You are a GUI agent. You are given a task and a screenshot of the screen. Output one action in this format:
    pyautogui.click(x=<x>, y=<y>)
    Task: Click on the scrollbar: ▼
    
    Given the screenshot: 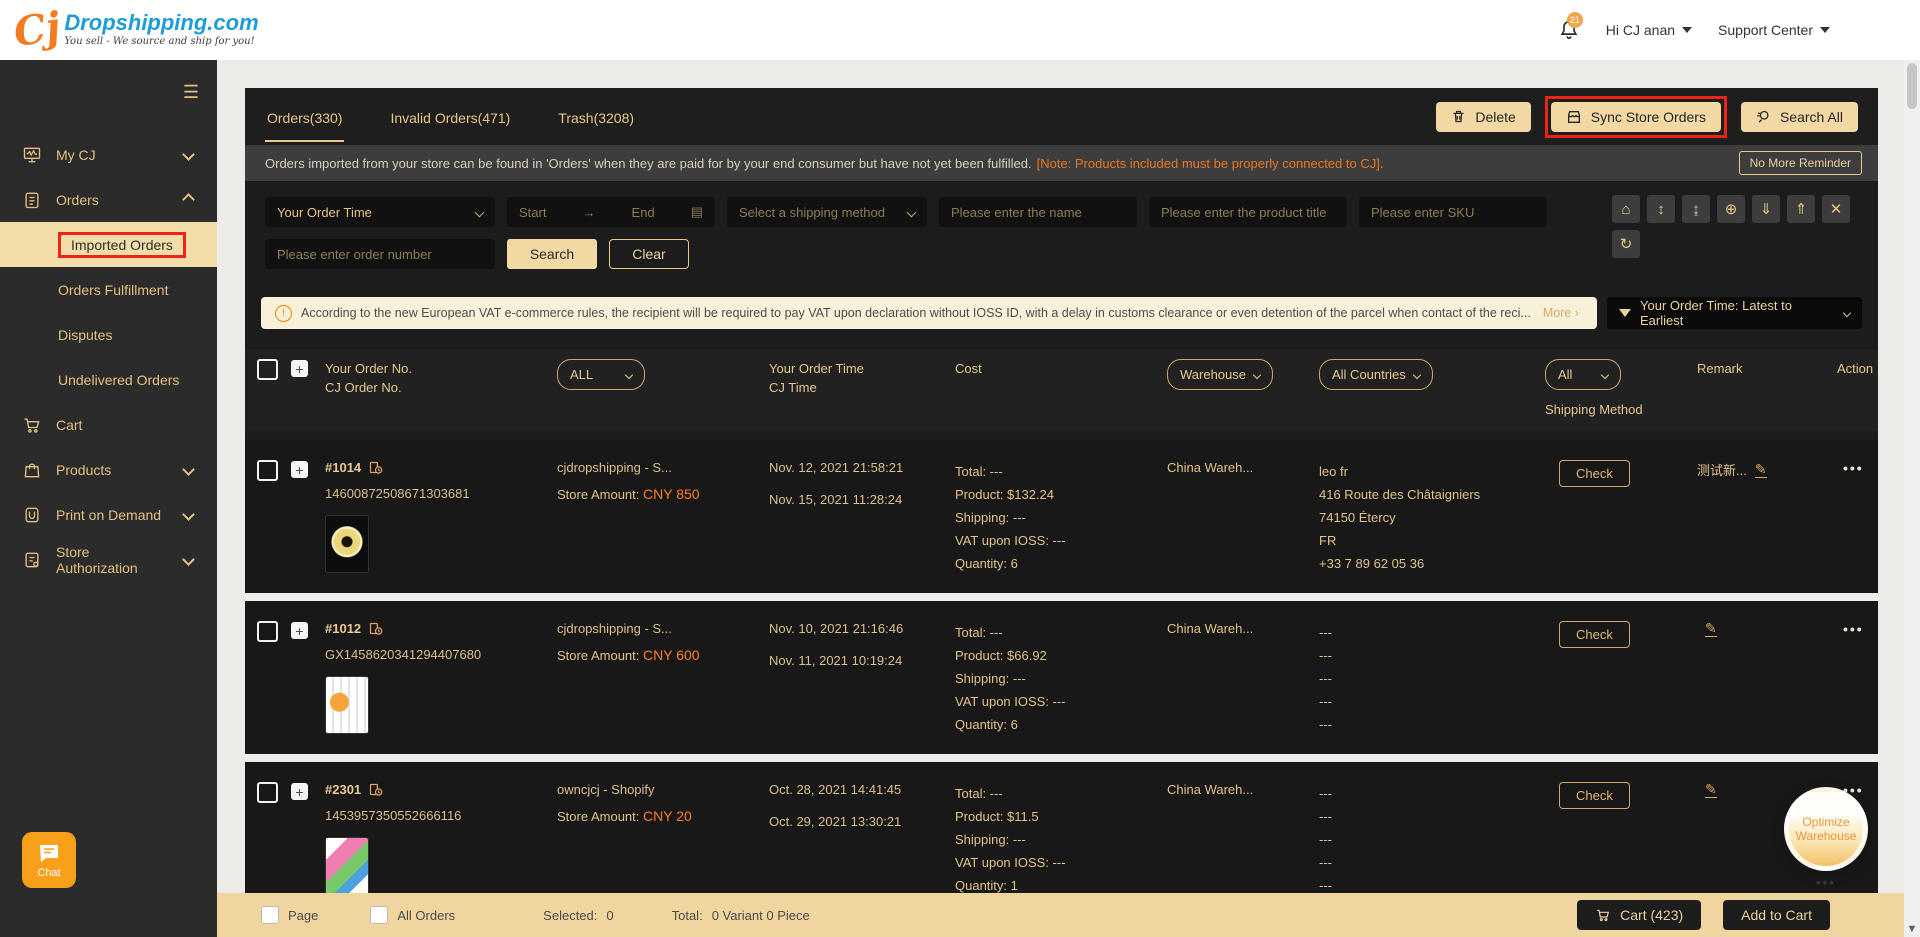 What is the action you would take?
    pyautogui.click(x=1912, y=498)
    